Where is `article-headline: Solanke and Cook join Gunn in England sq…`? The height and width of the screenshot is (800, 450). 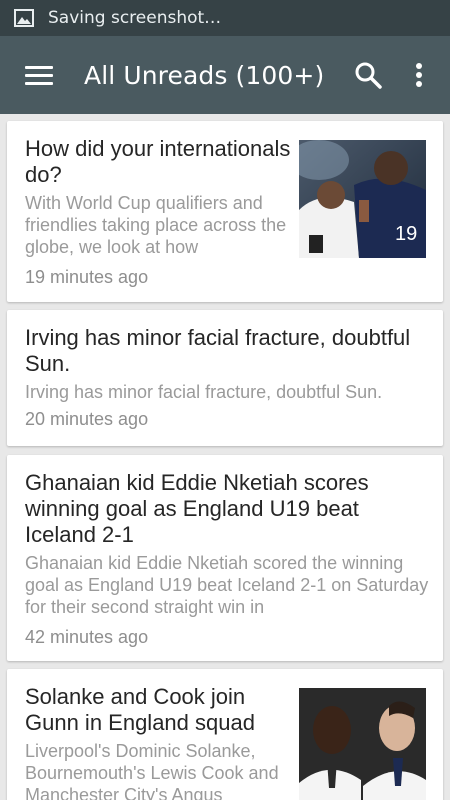 article-headline: Solanke and Cook join Gunn in England sq… is located at coordinates (140, 709).